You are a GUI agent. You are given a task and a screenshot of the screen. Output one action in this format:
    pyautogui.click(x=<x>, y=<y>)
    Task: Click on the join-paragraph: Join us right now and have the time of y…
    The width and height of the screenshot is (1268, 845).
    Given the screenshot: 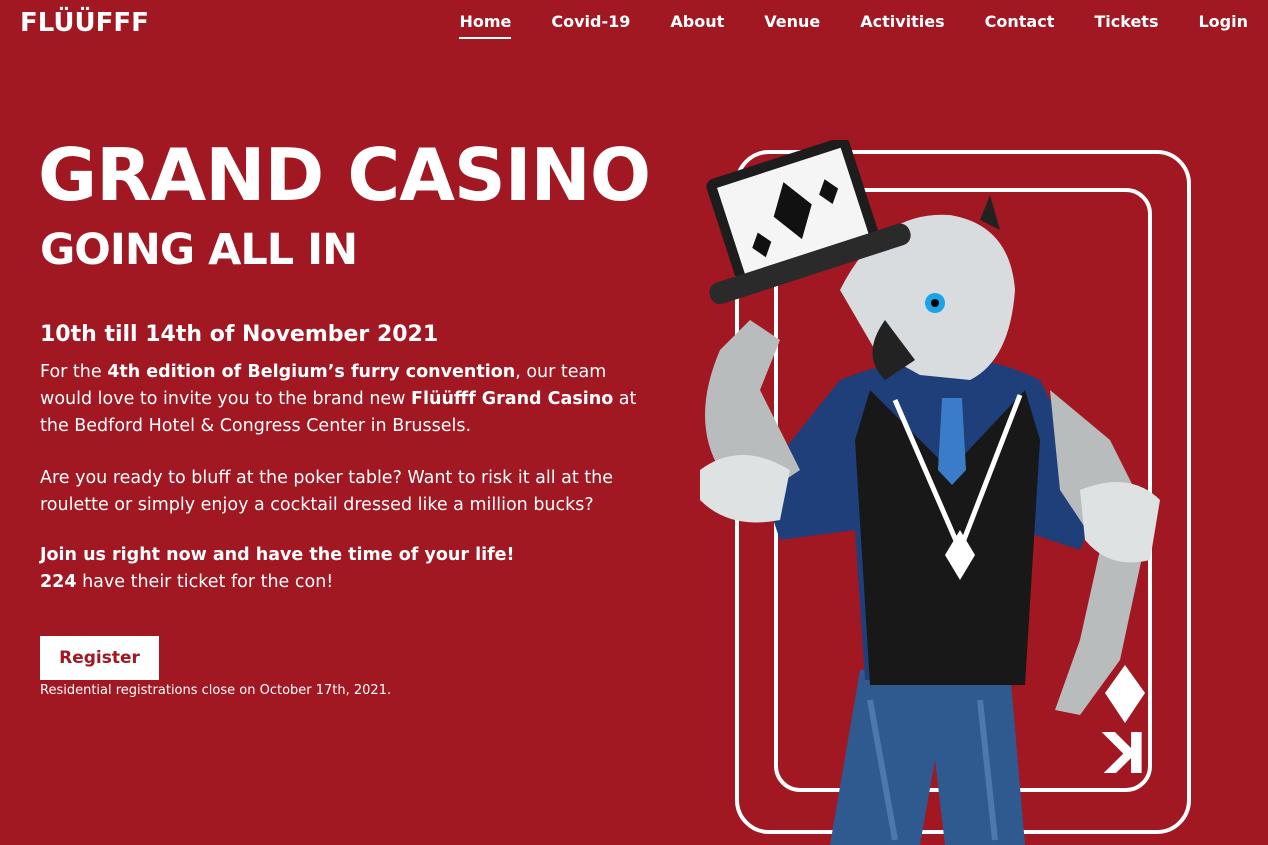 What is the action you would take?
    pyautogui.click(x=277, y=568)
    